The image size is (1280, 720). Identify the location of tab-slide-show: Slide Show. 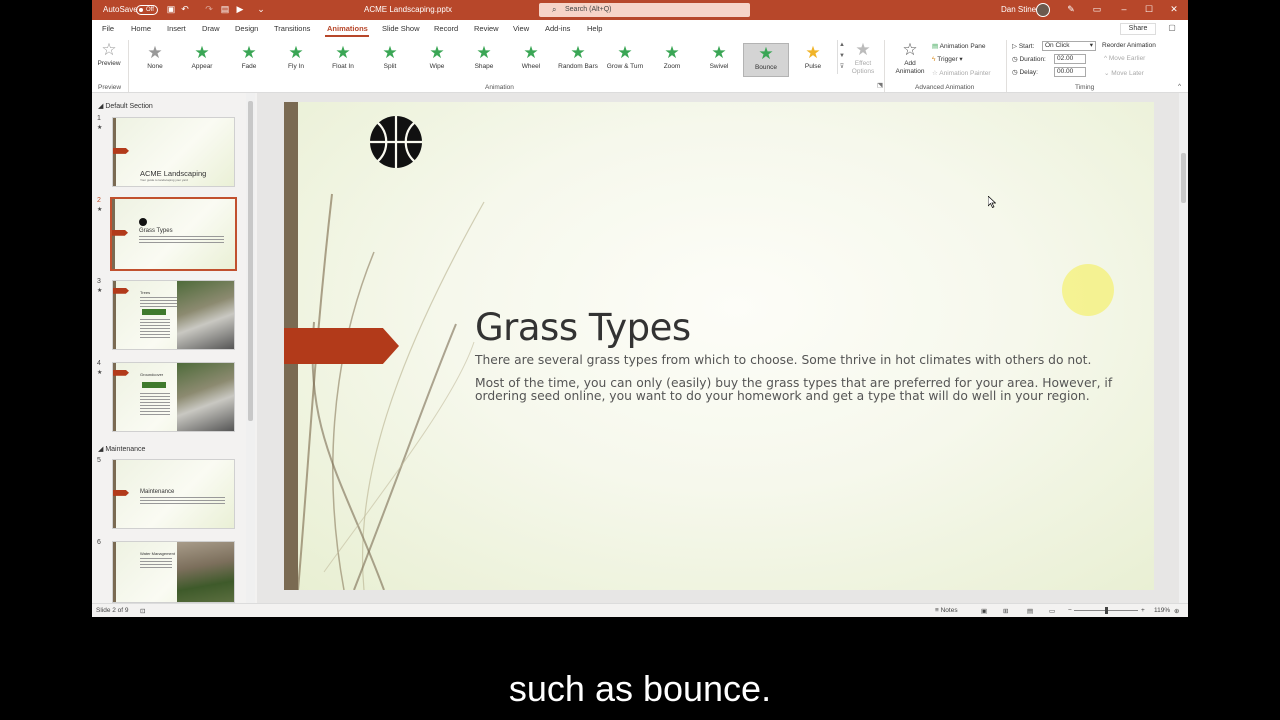
(401, 28).